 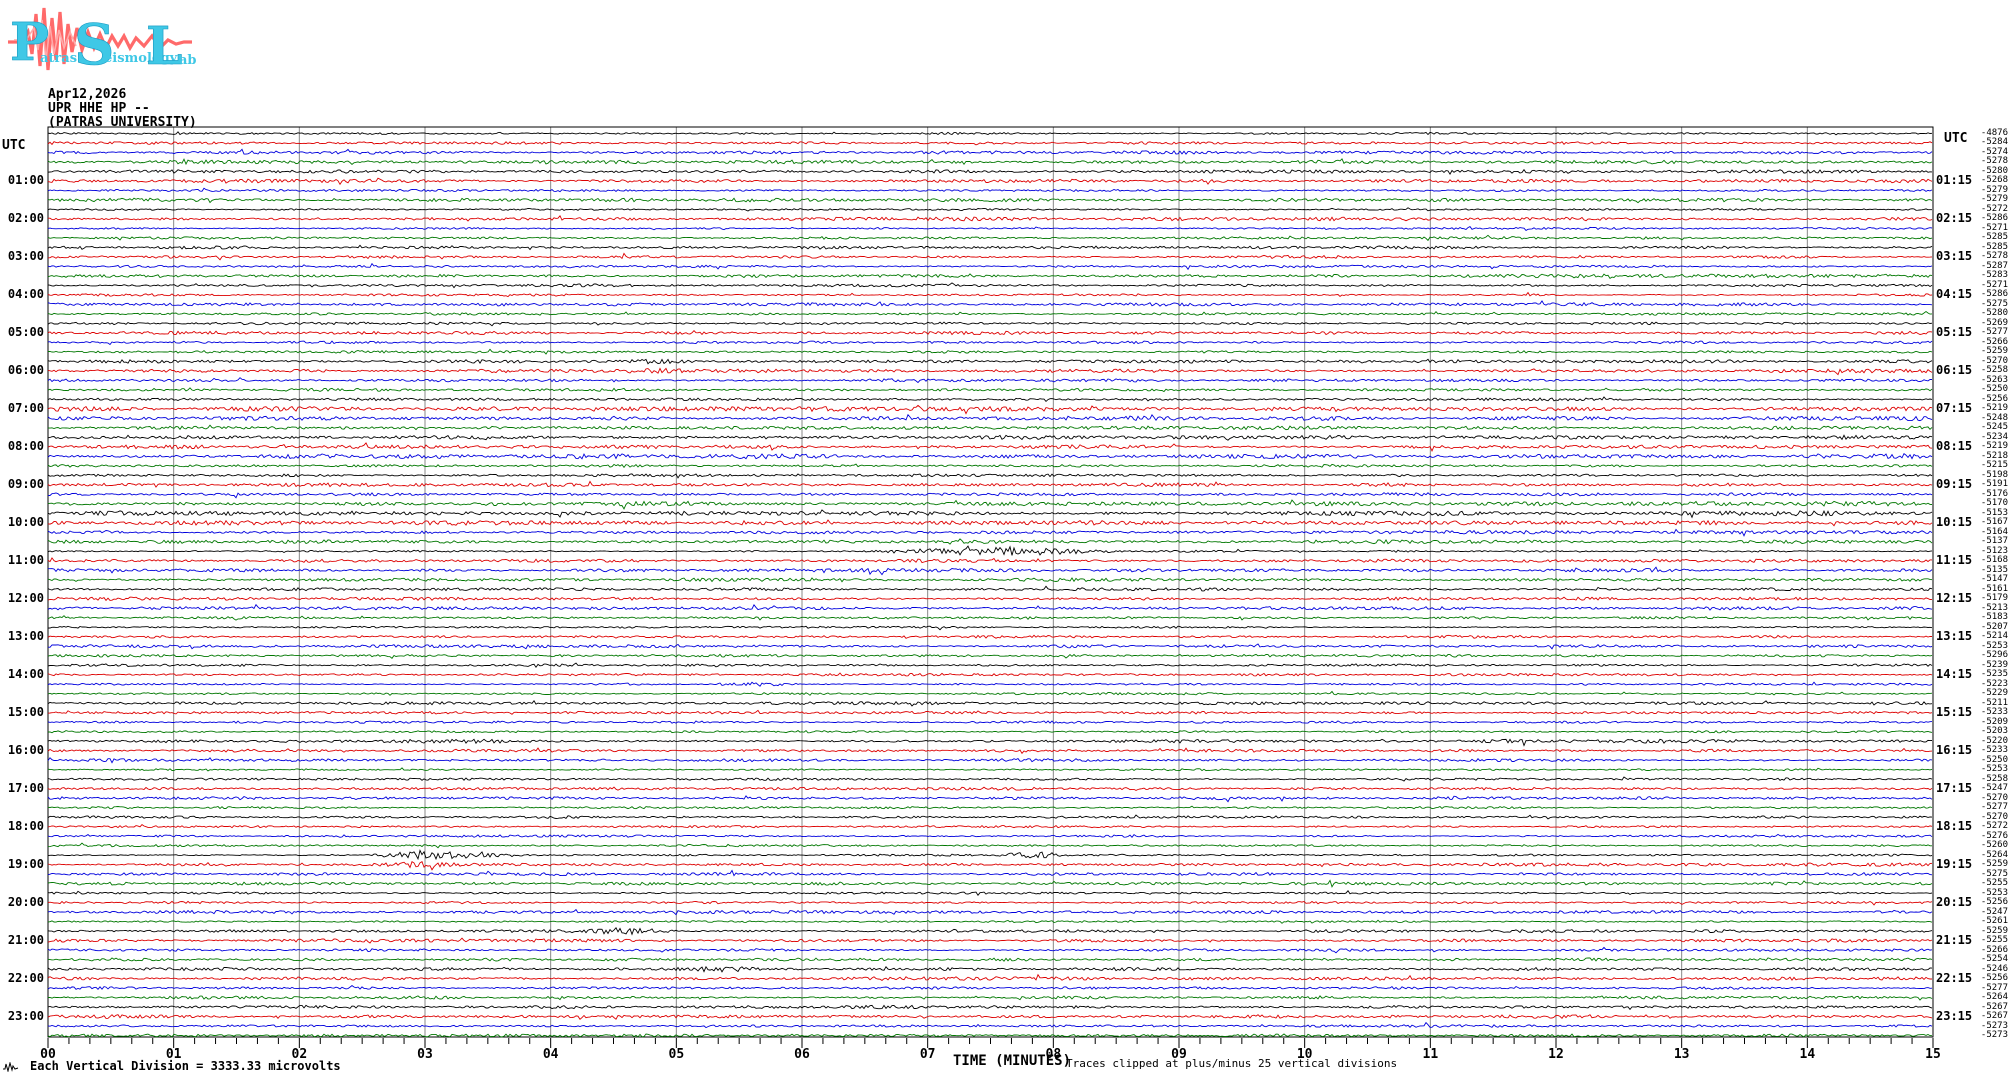 I want to click on trace-offset-value: -5215, so click(x=1994, y=465).